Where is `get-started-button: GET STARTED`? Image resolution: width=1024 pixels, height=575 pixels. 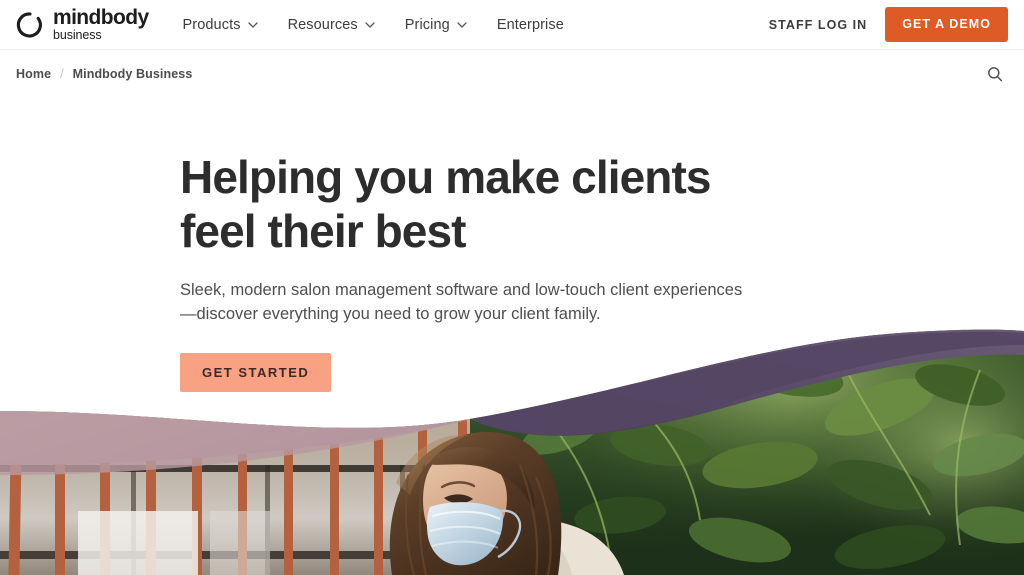
get-started-button: GET STARTED is located at coordinates (256, 372).